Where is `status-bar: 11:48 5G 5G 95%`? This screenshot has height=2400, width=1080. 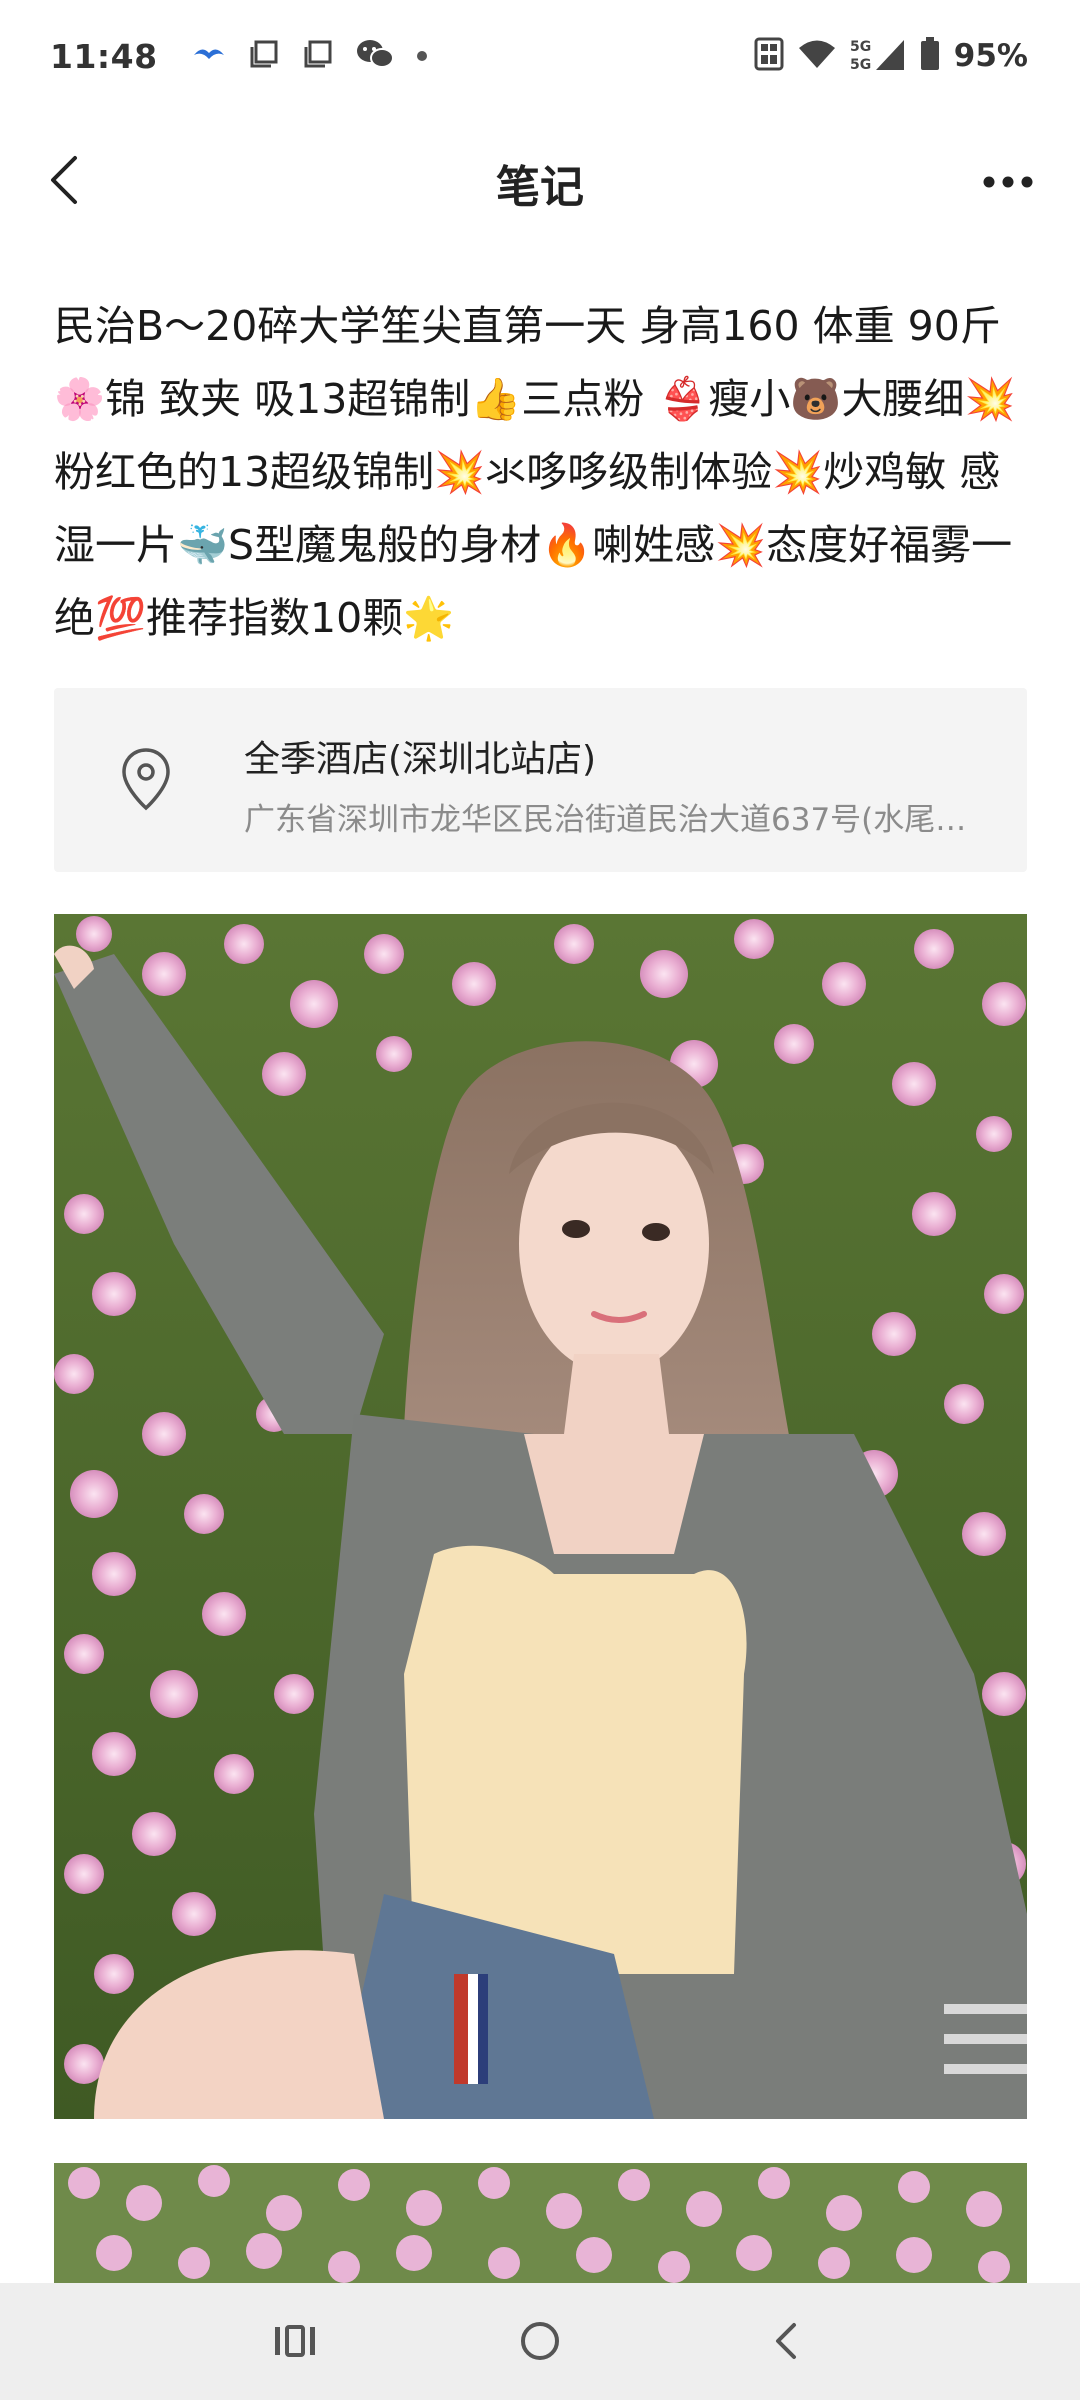
status-bar: 11:48 5G 5G 95% is located at coordinates (540, 56).